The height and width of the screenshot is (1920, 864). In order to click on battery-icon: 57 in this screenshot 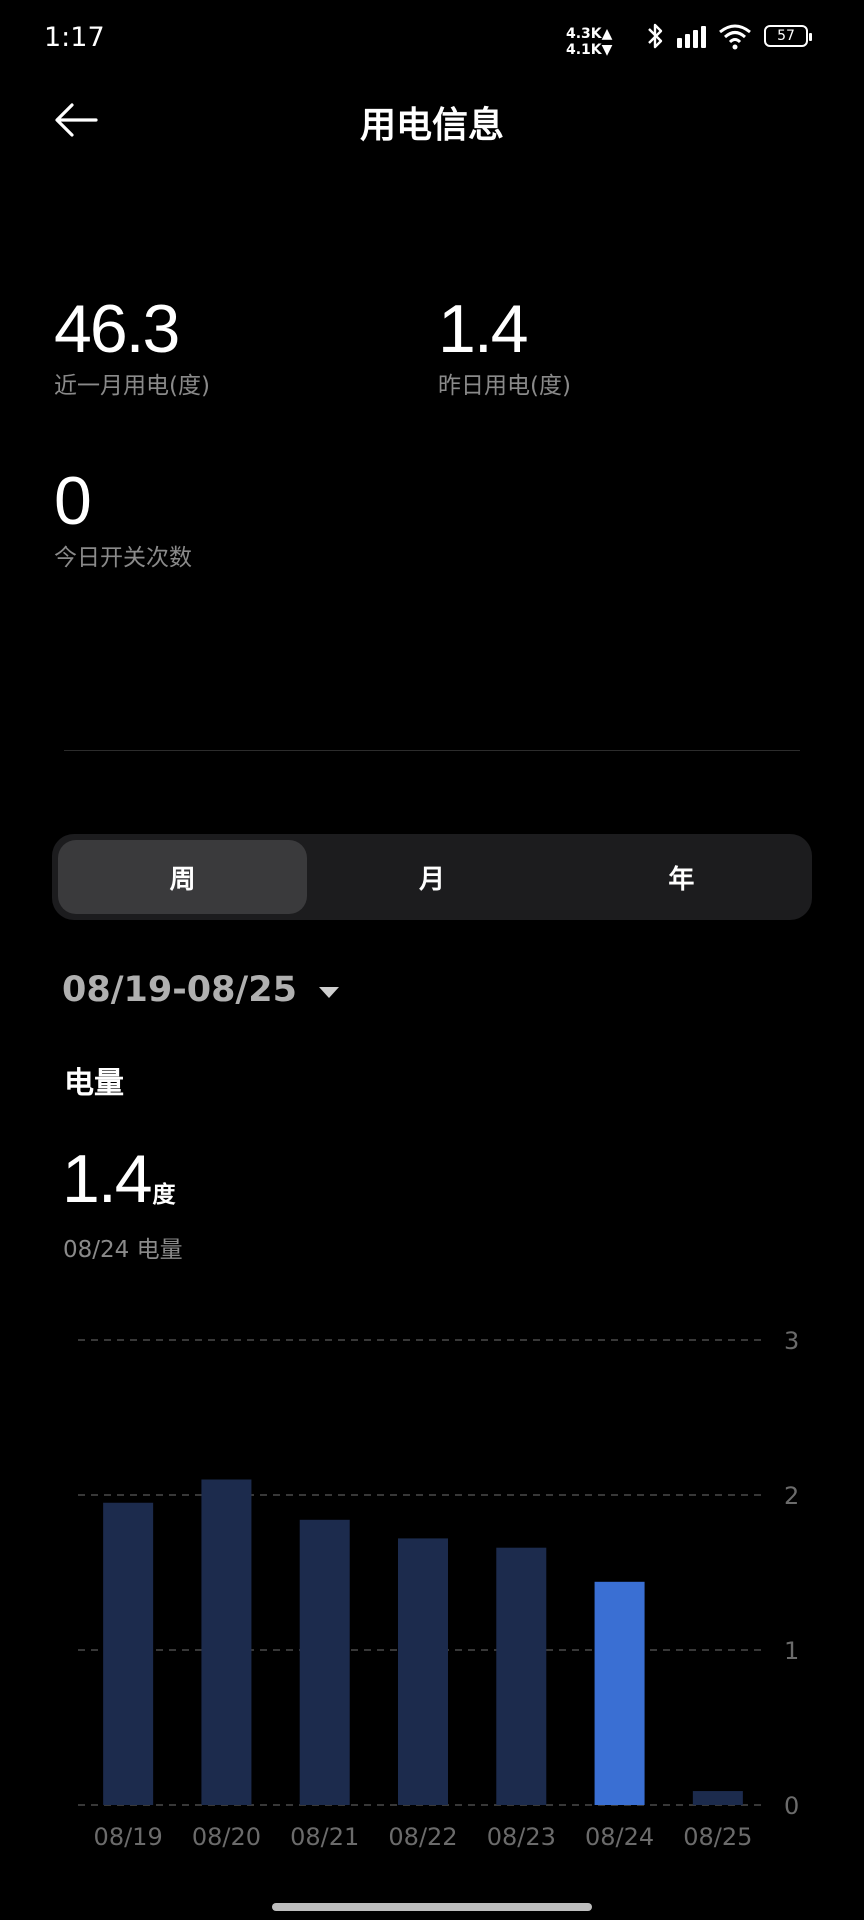, I will do `click(788, 36)`.